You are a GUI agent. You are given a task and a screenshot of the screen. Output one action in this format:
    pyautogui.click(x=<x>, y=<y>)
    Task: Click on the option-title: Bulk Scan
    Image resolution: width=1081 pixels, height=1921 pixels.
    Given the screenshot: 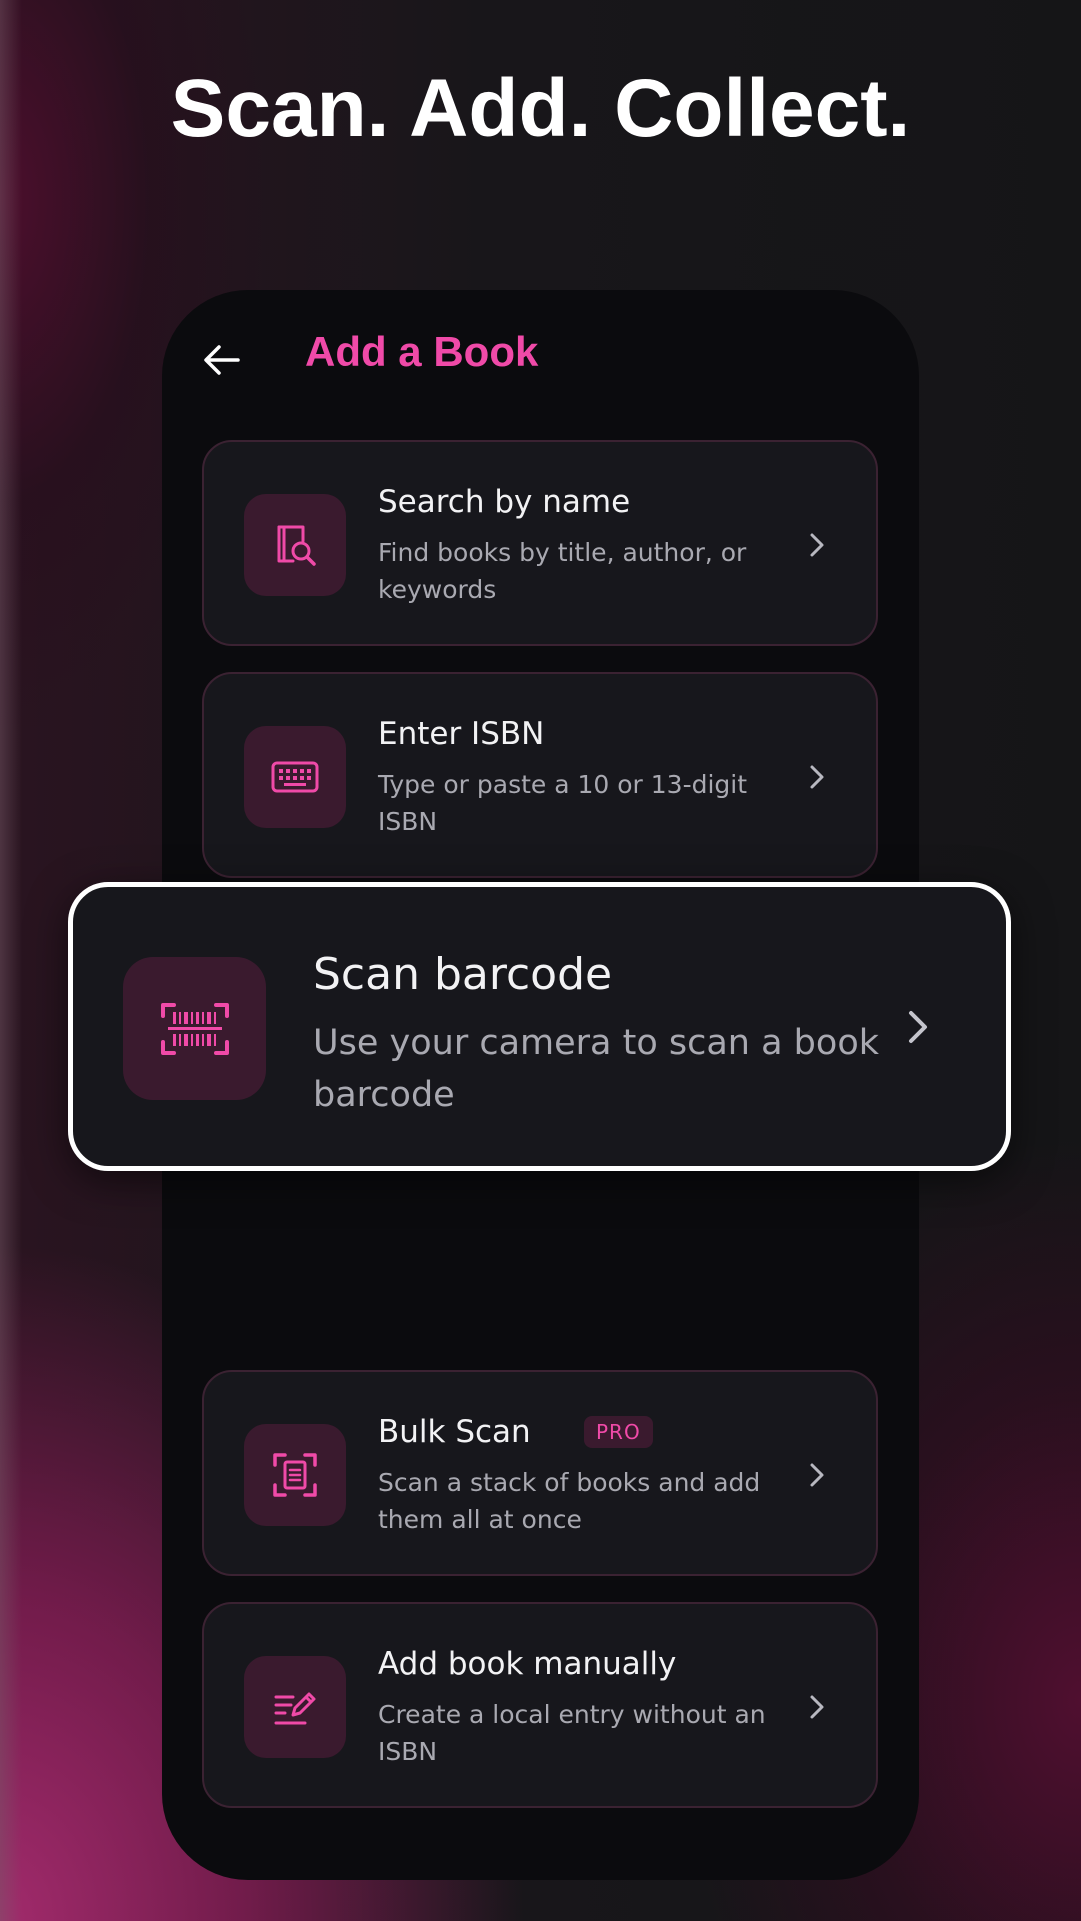 What is the action you would take?
    pyautogui.click(x=454, y=1432)
    